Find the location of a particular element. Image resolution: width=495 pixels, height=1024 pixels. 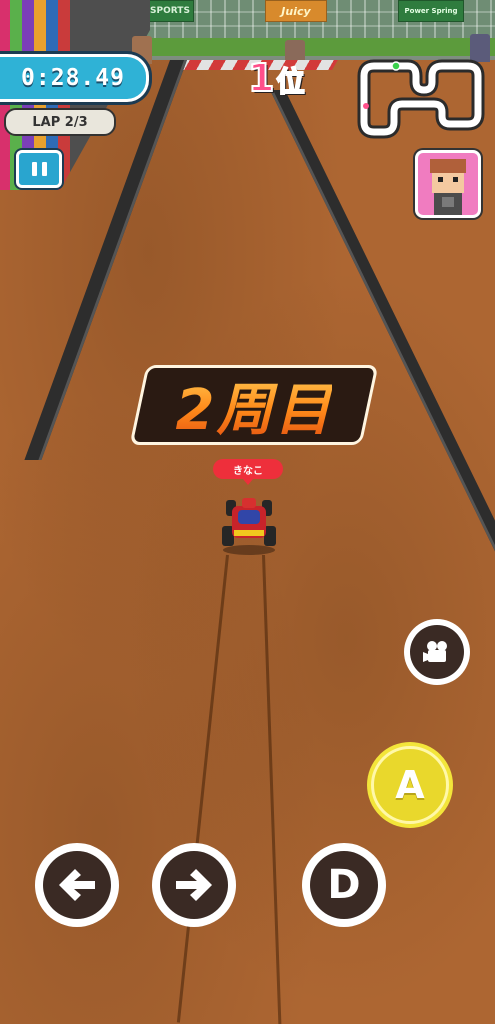

steer-left-button-face is located at coordinates (77, 885).